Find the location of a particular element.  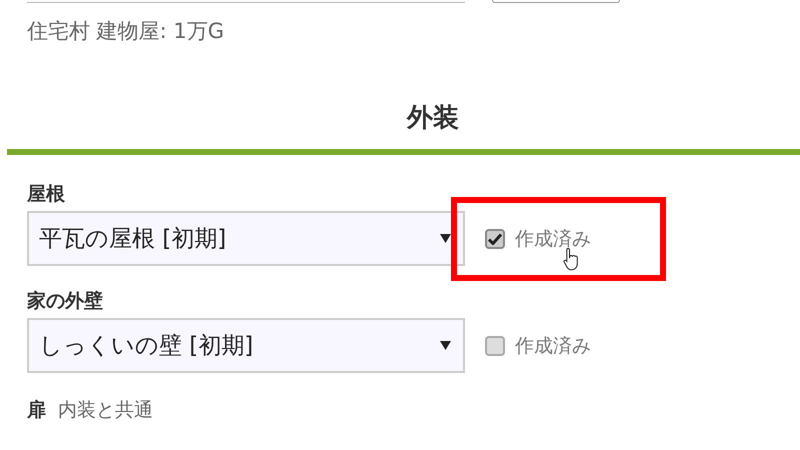

info-text: 住宅村 建物屋: 1万G is located at coordinates (126, 31).